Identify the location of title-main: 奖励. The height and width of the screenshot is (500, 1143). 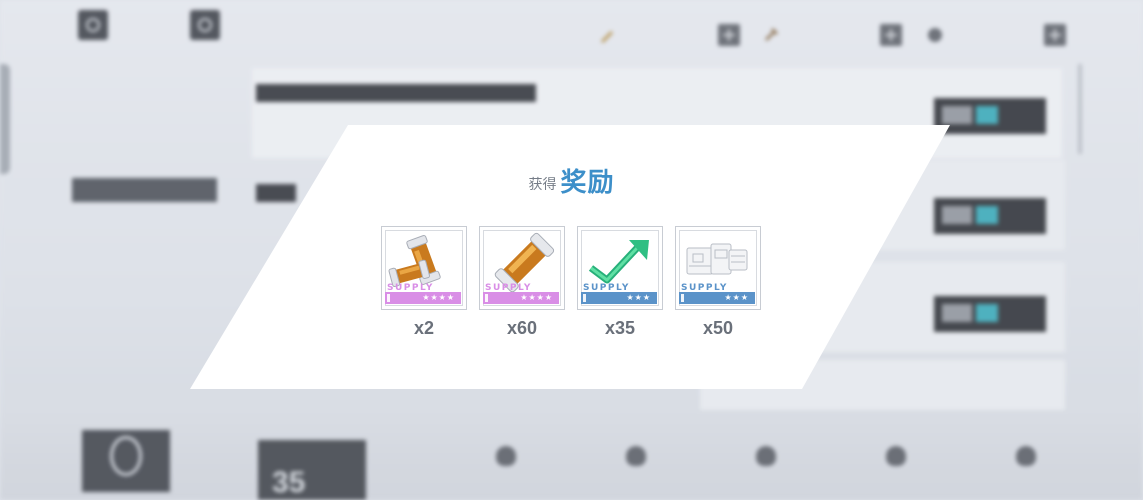
(587, 182).